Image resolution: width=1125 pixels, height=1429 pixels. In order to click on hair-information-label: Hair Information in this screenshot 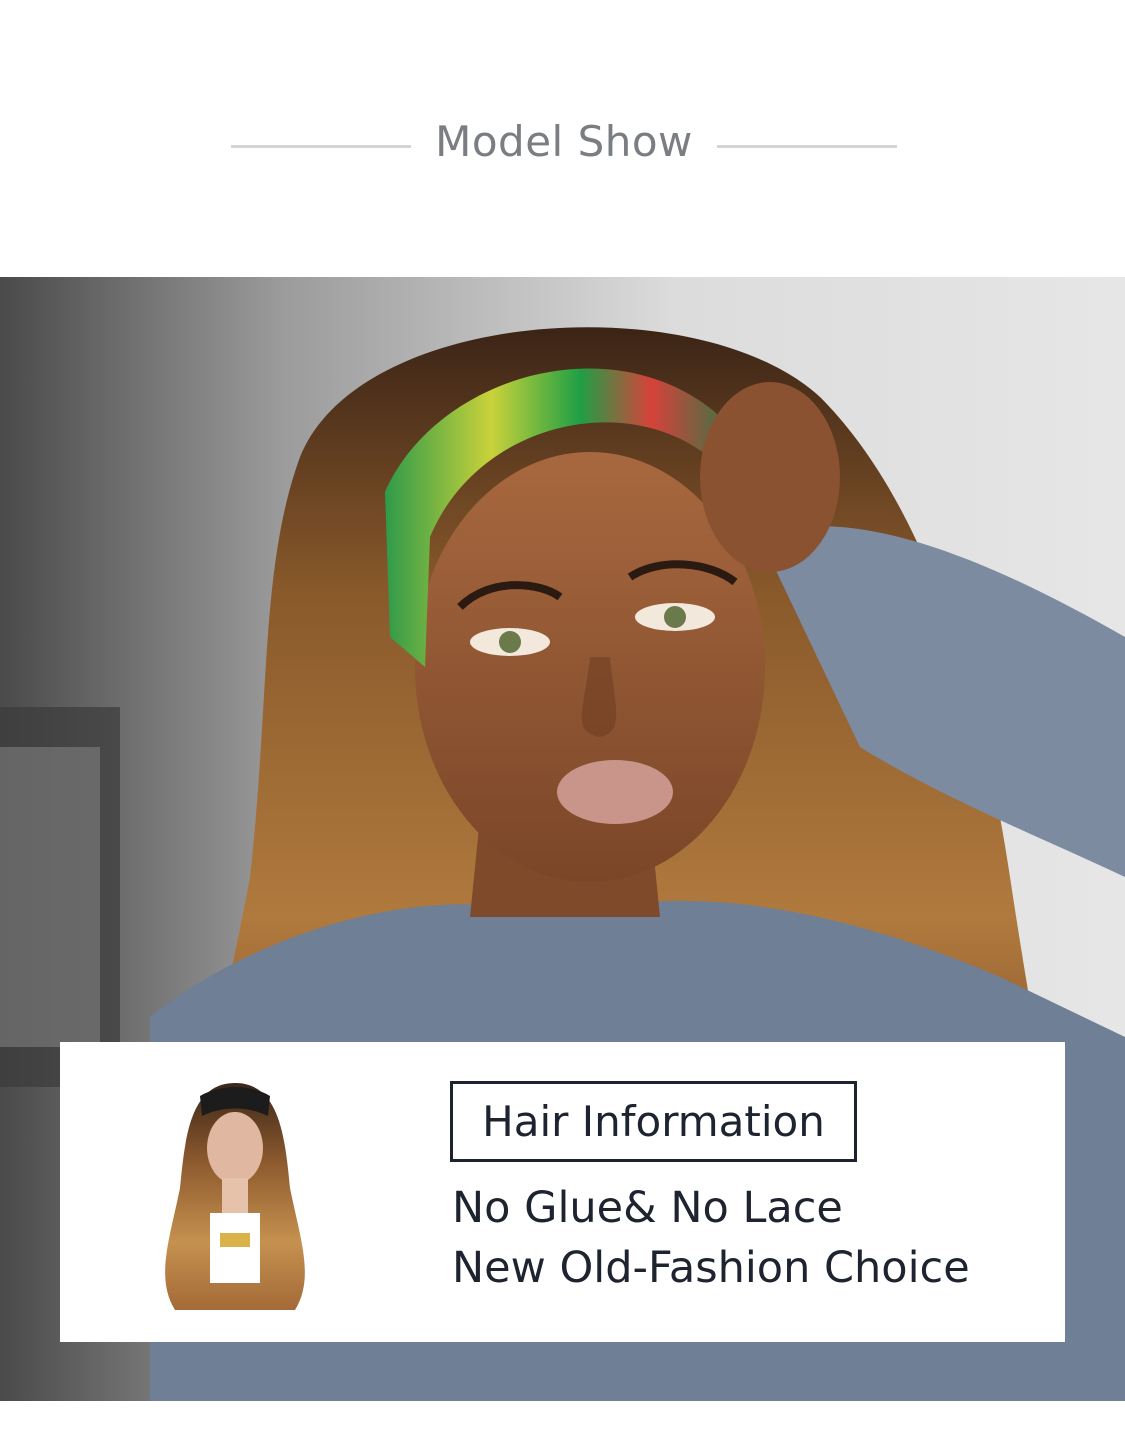, I will do `click(653, 1121)`.